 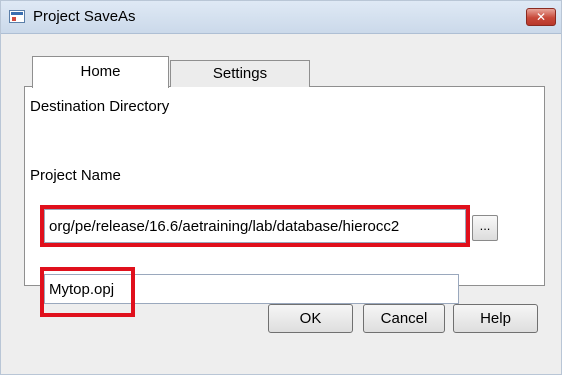 What do you see at coordinates (75, 175) in the screenshot?
I see `project-name-label: Project Name` at bounding box center [75, 175].